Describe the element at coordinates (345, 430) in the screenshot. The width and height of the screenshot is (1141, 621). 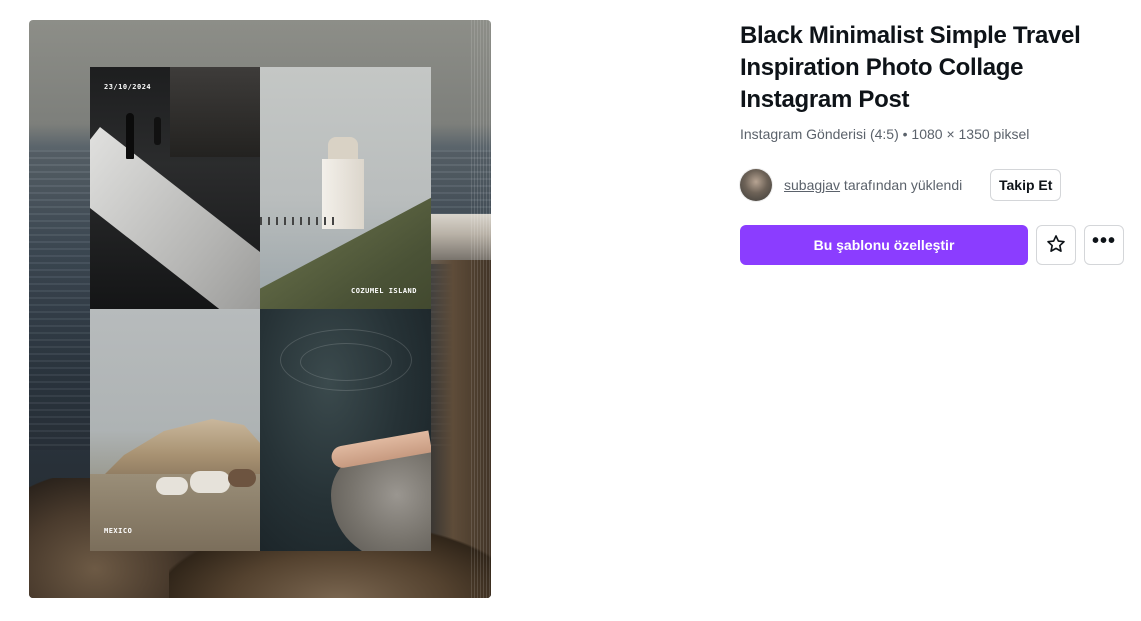
I see `photo-water-feet` at that location.